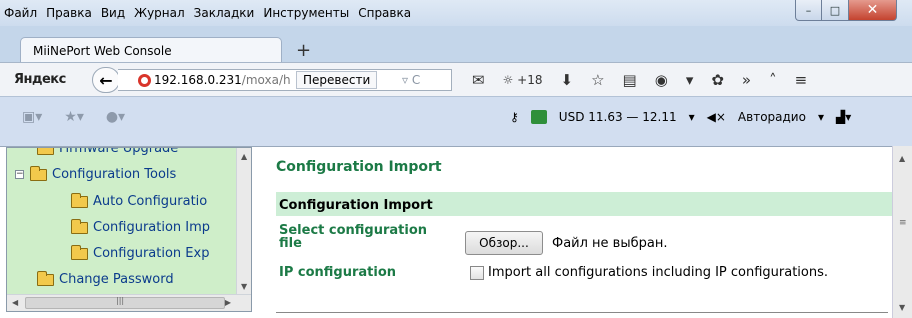  What do you see at coordinates (113, 13) in the screenshot?
I see `menu-view: Вид` at bounding box center [113, 13].